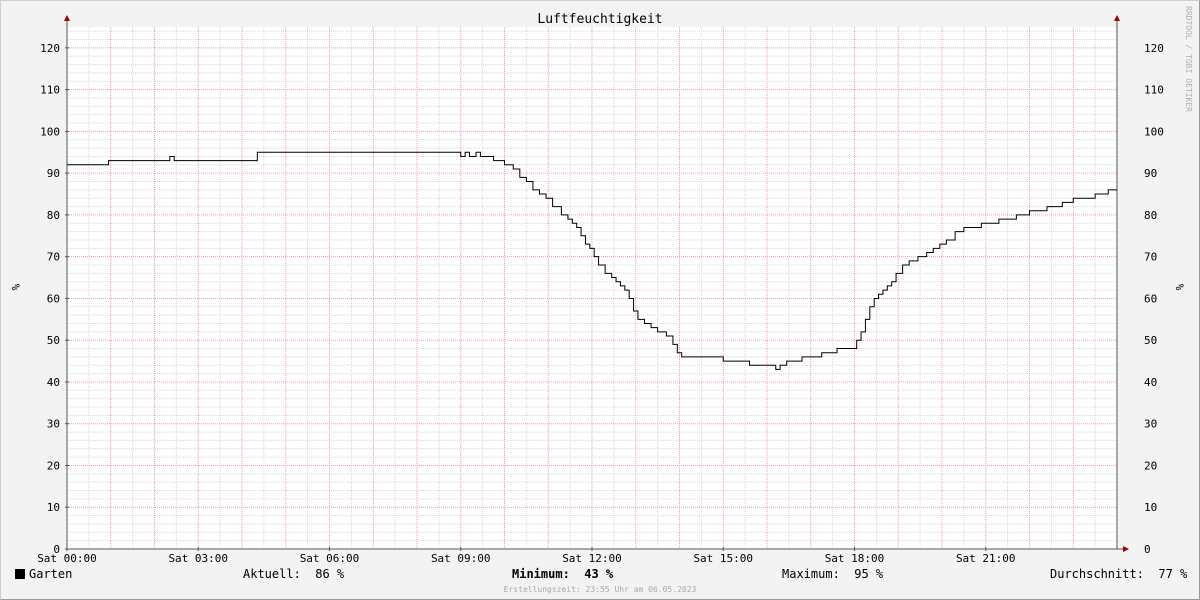 The width and height of the screenshot is (1200, 600). Describe the element at coordinates (1154, 90) in the screenshot. I see `y-tick-label-right: 110` at that location.